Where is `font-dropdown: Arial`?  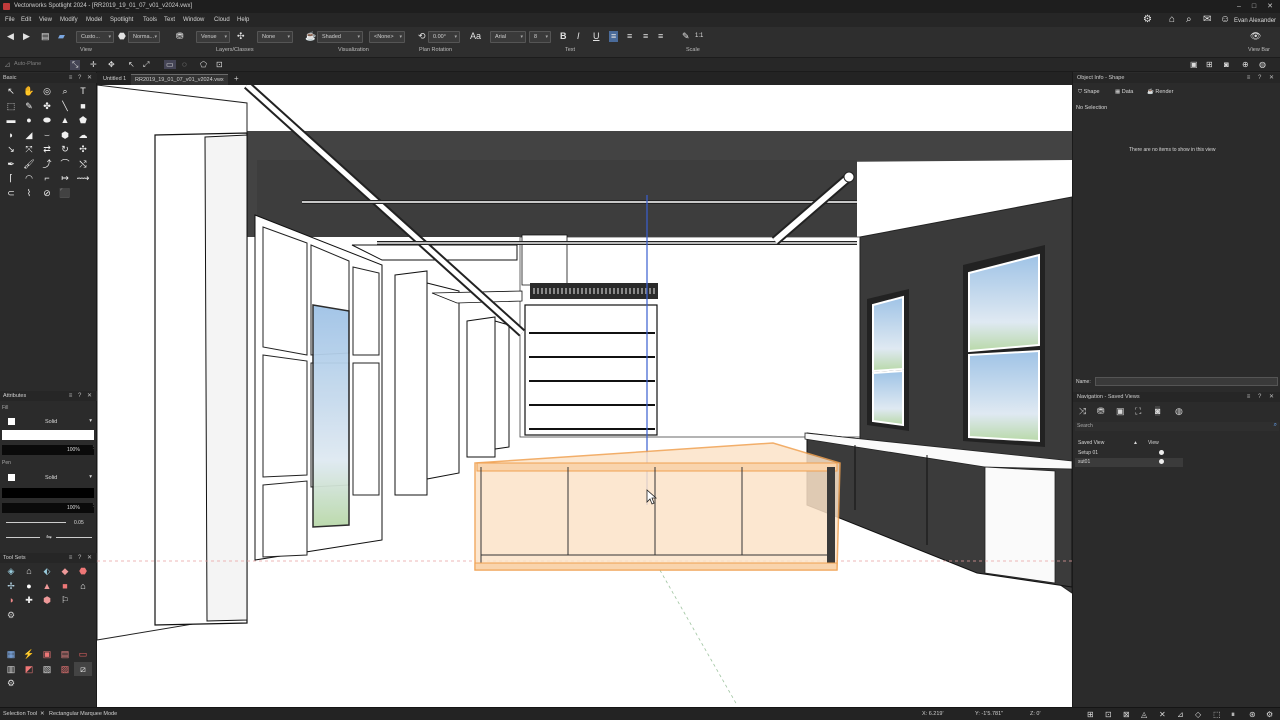
font-dropdown: Arial is located at coordinates (508, 37).